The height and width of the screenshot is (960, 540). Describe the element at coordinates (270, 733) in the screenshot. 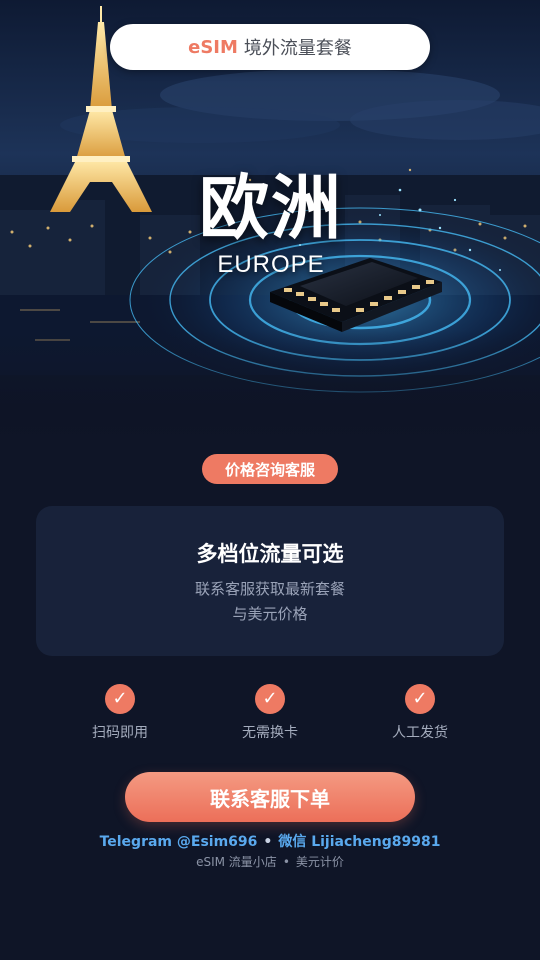

I see `feature-label: 无需换卡` at that location.